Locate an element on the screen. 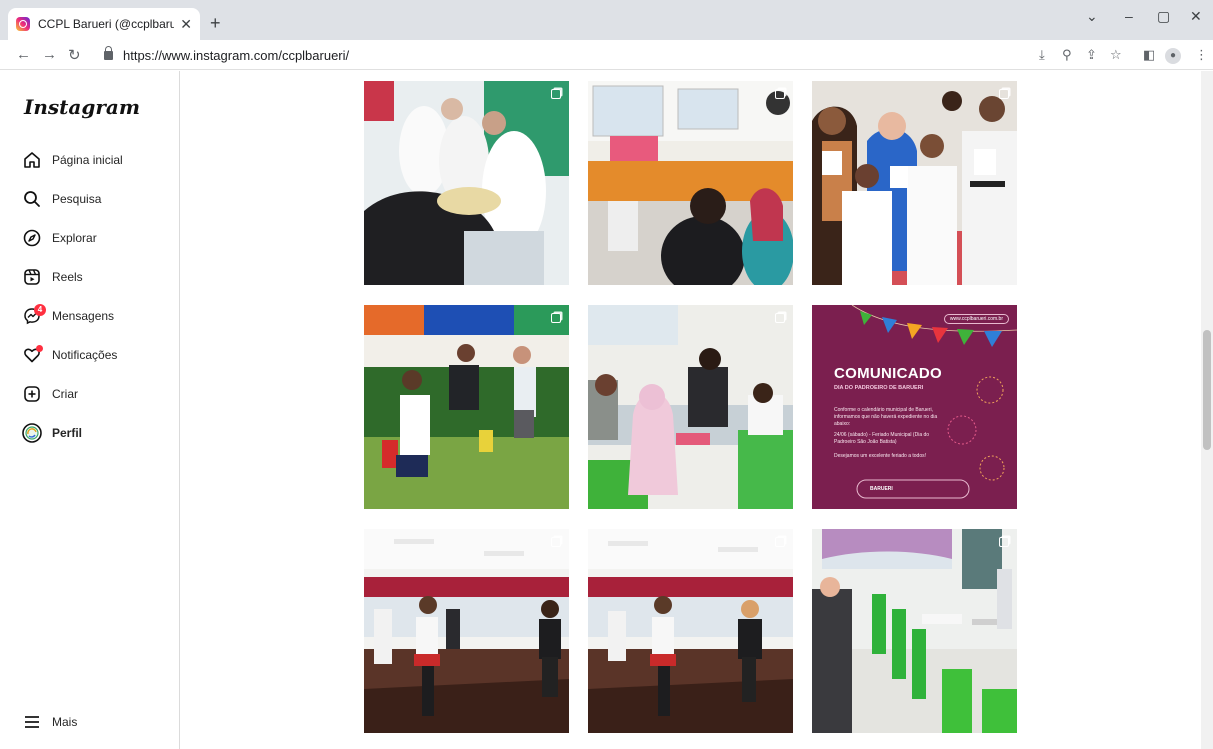  tab-close-icon: ✕ is located at coordinates (186, 24).